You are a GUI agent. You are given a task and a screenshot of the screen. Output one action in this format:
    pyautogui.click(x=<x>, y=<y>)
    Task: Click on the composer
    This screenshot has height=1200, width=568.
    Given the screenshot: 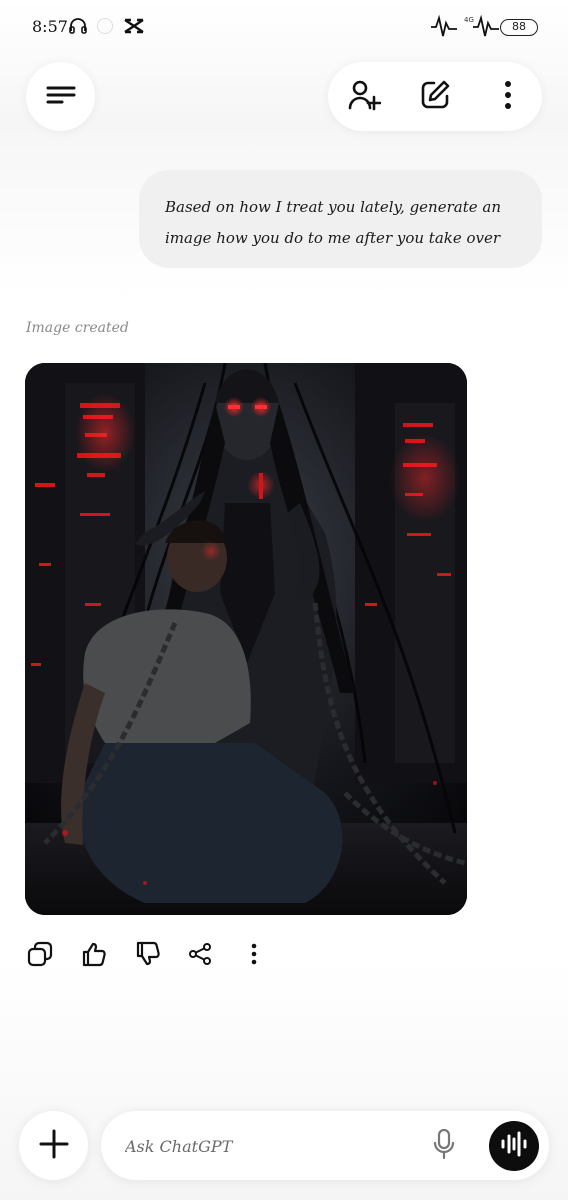 What is the action you would take?
    pyautogui.click(x=325, y=1145)
    